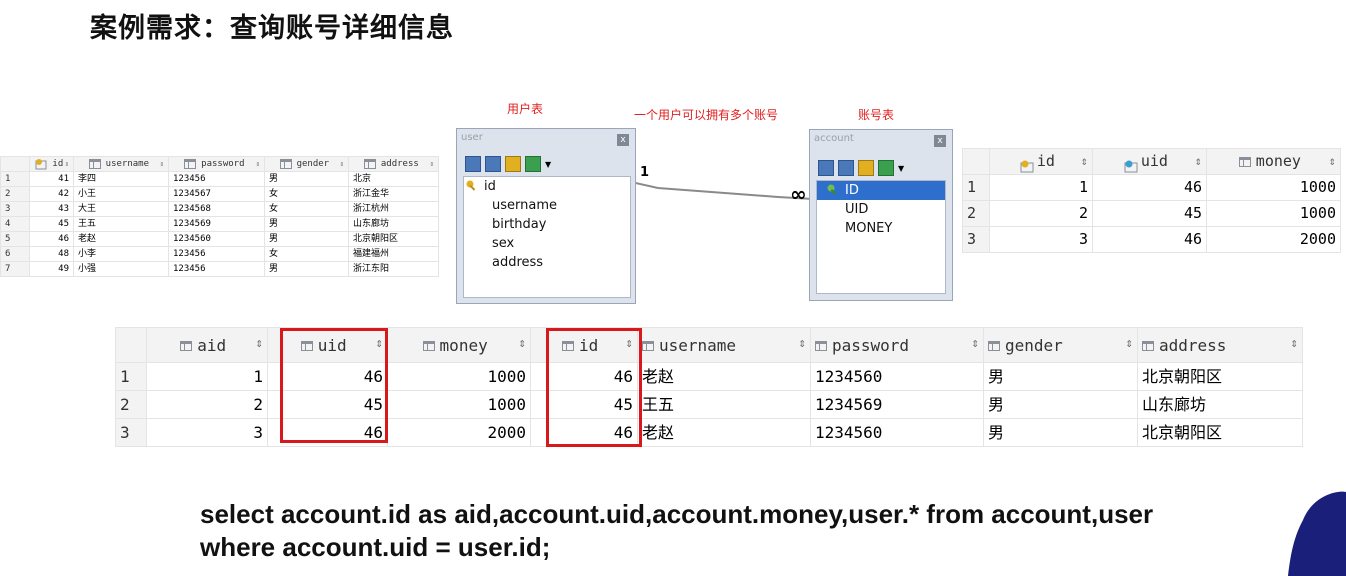 The image size is (1346, 576). I want to click on cell-username: 李四, so click(121, 179).